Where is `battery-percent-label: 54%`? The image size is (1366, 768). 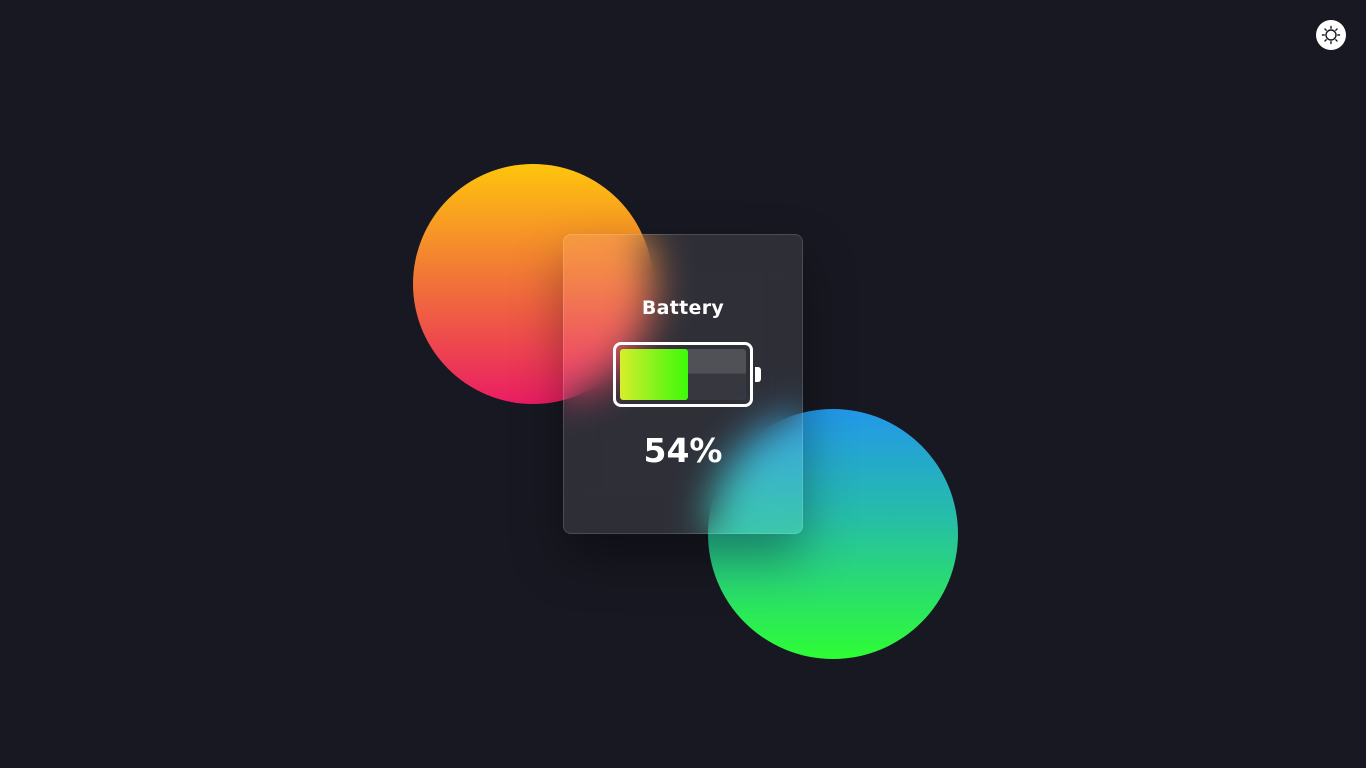 battery-percent-label: 54% is located at coordinates (683, 450).